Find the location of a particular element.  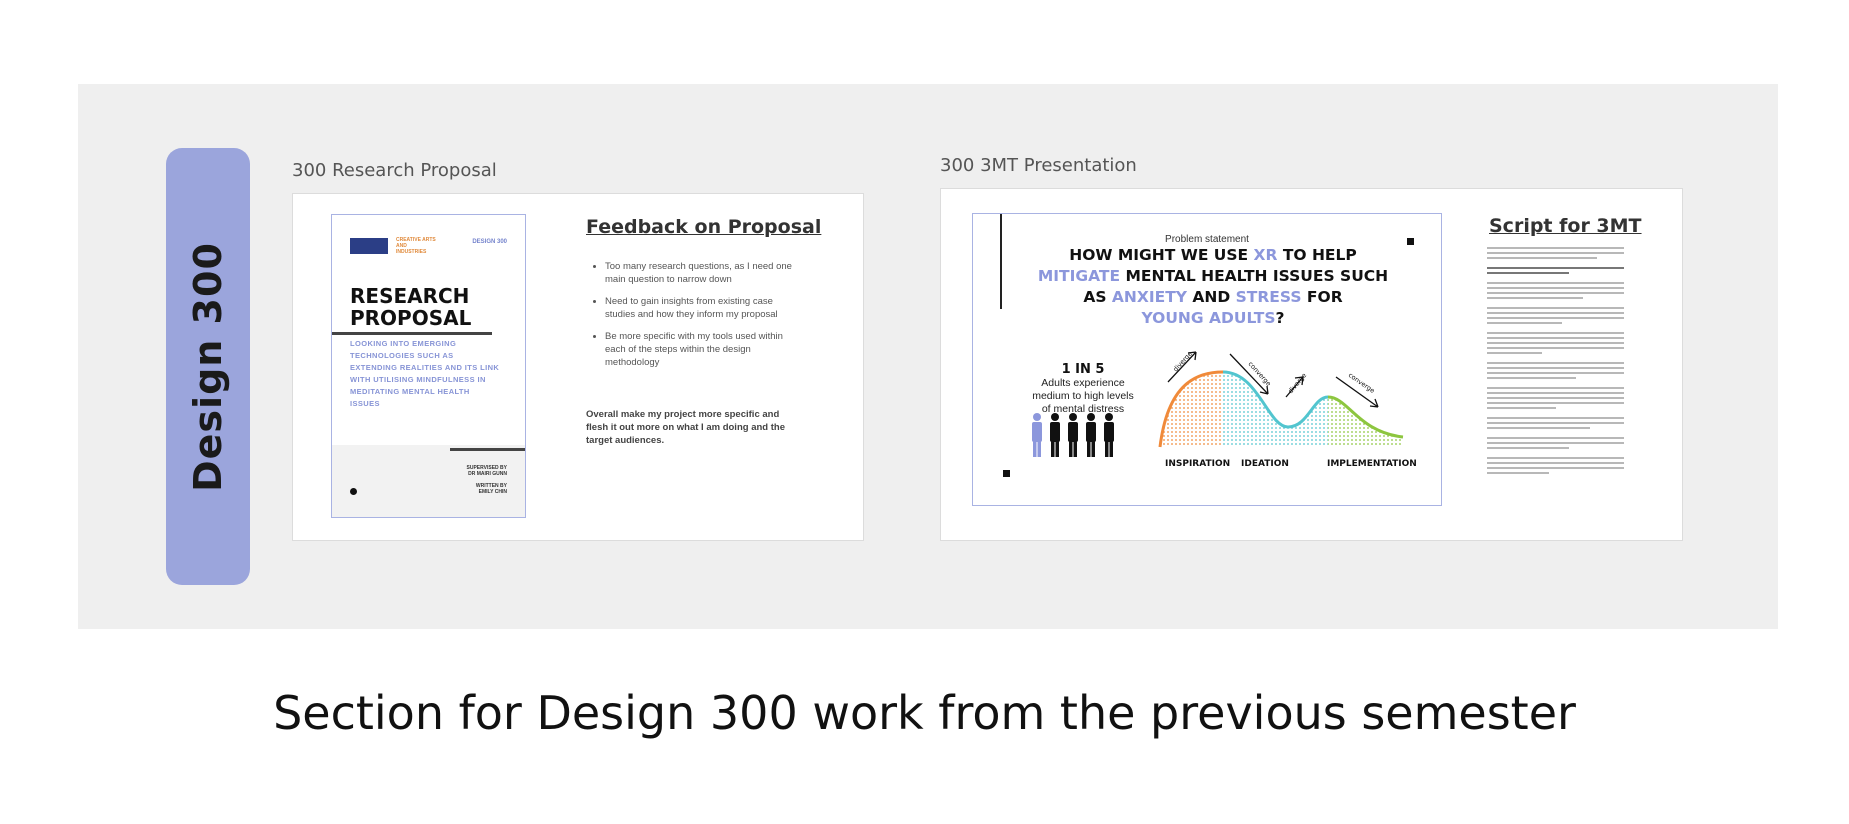

author-name: EMILY CHIN is located at coordinates (492, 492).